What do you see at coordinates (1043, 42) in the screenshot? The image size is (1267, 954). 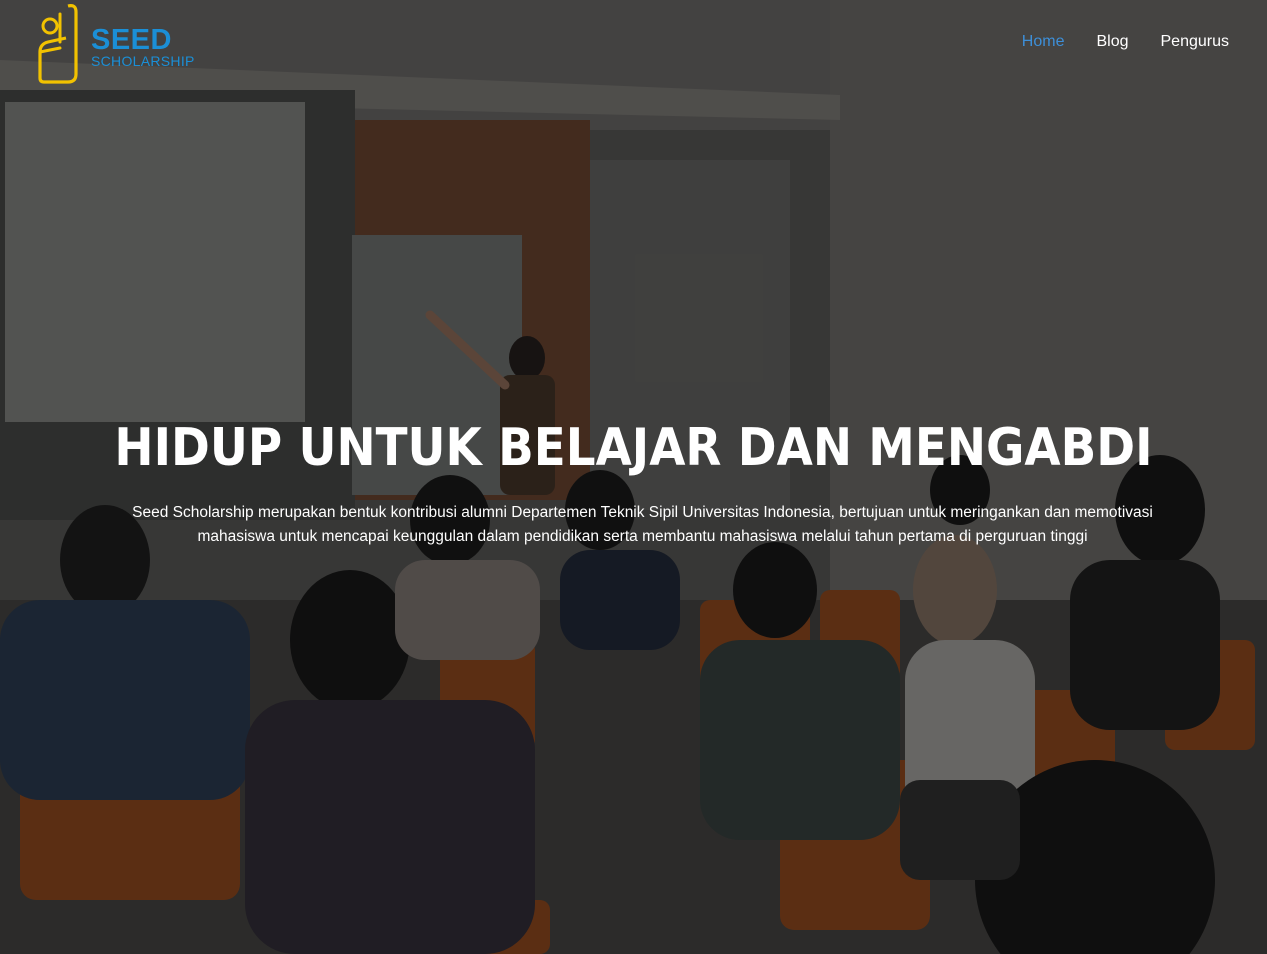 I see `nav-home-link: Home` at bounding box center [1043, 42].